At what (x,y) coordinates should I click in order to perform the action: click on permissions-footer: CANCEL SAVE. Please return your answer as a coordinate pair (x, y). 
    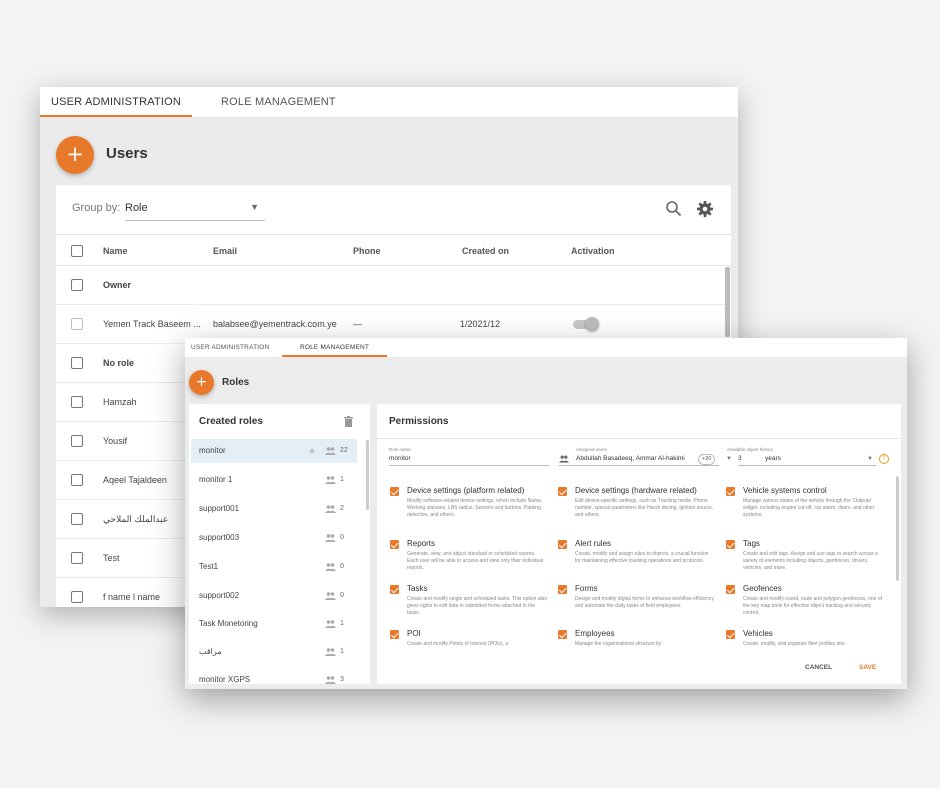
    Looking at the image, I should click on (639, 667).